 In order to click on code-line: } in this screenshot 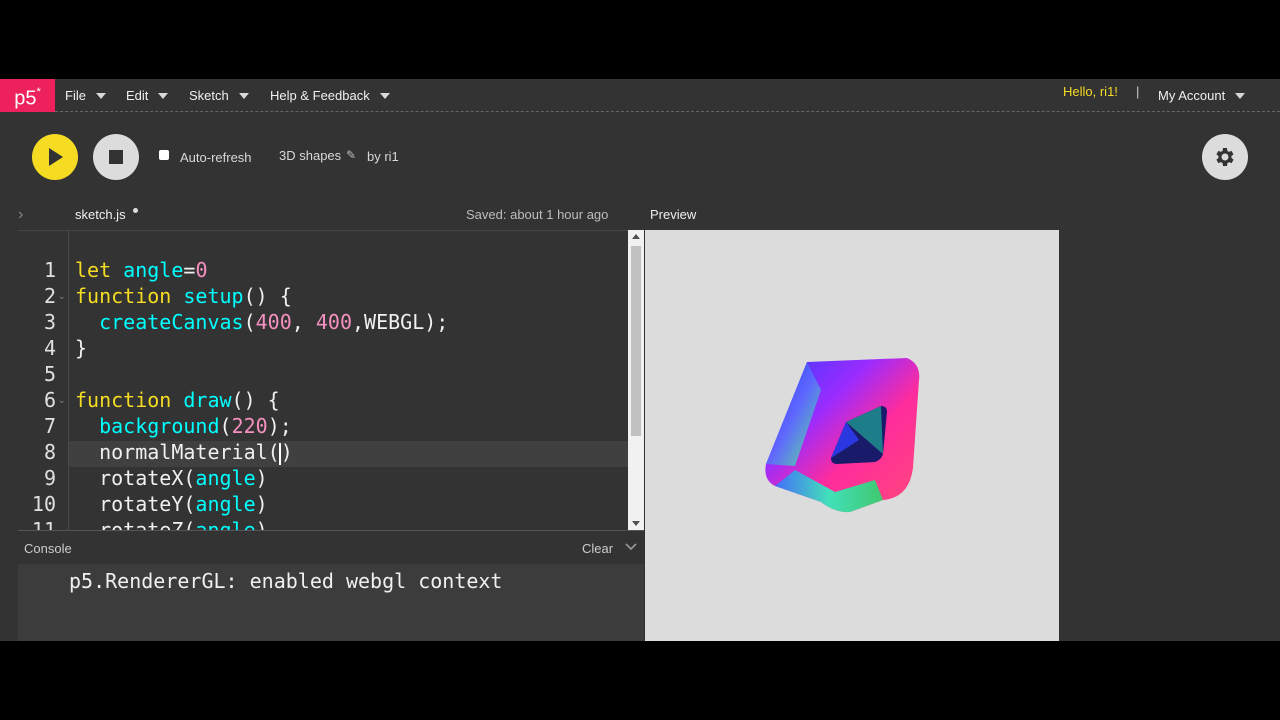, I will do `click(81, 348)`.